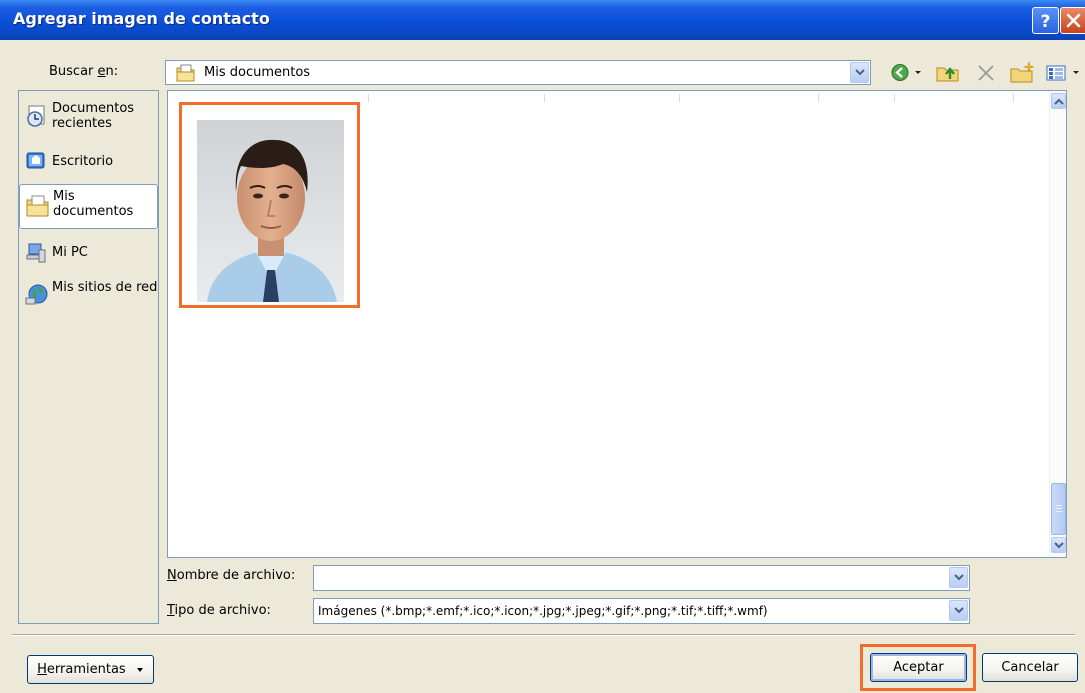 This screenshot has height=693, width=1085. I want to click on delete-icon, so click(986, 72).